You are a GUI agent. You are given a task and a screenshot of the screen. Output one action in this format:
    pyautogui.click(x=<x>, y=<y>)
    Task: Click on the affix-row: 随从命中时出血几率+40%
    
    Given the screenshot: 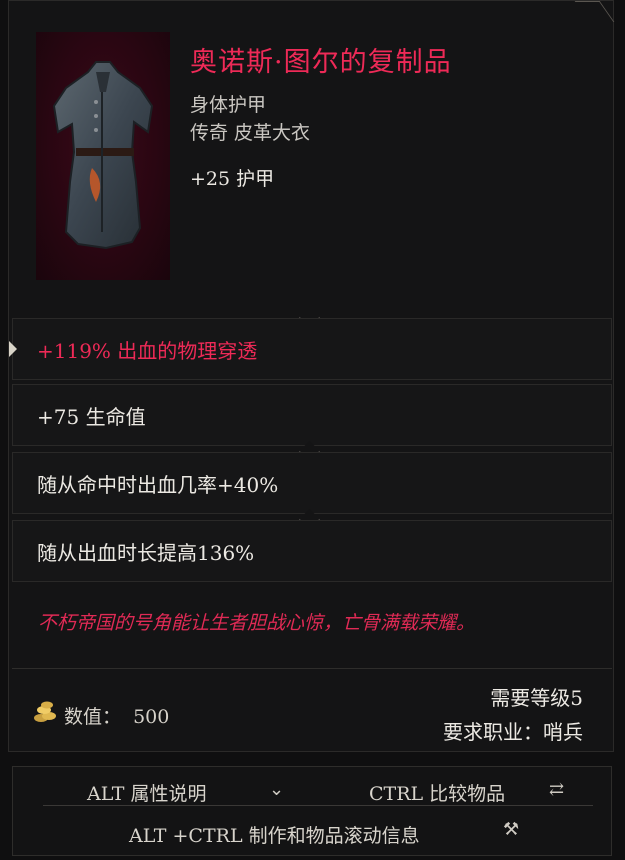 What is the action you would take?
    pyautogui.click(x=312, y=483)
    